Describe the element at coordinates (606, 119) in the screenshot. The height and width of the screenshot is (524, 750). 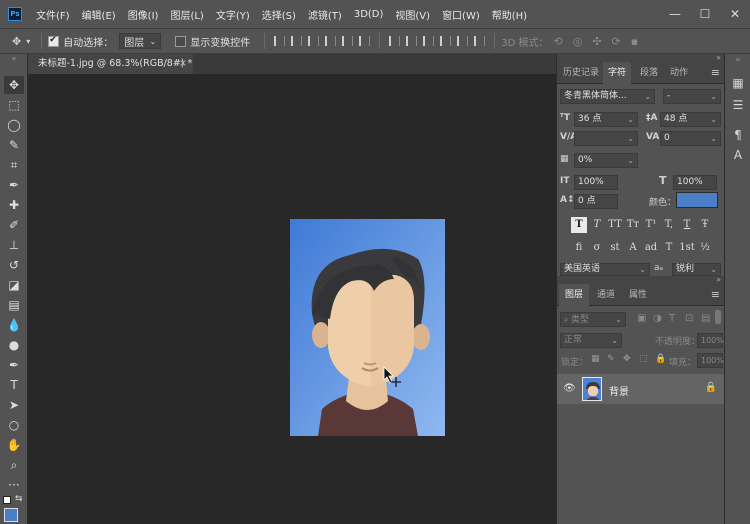
I see `font-size-field: 36 点 ⌄` at that location.